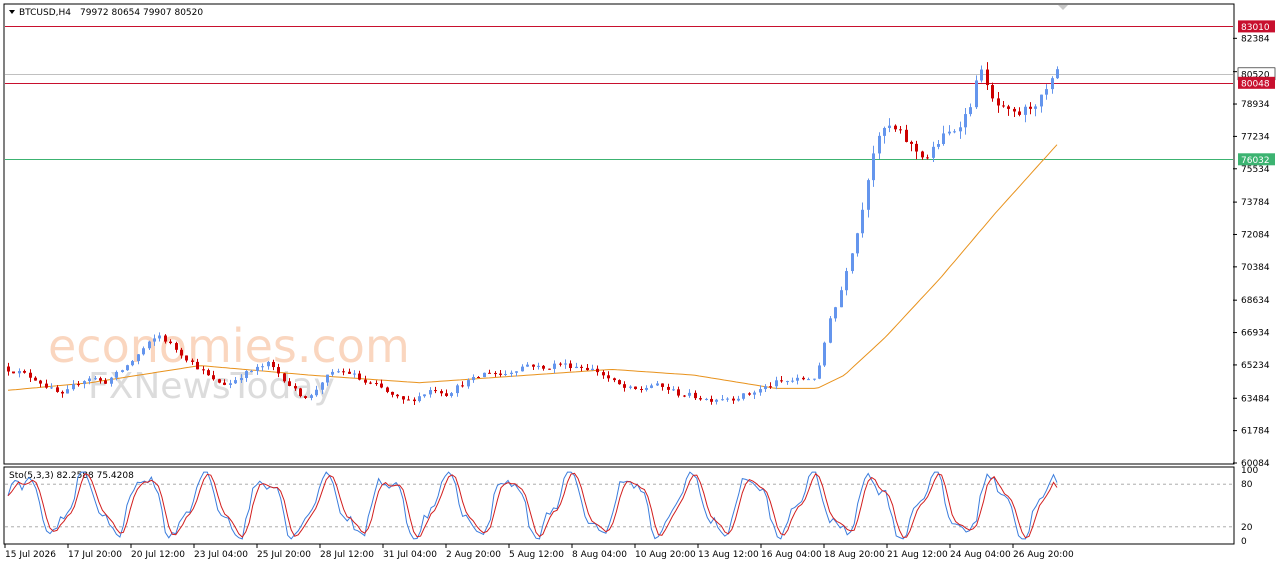 The width and height of the screenshot is (1280, 571). Describe the element at coordinates (1255, 170) in the screenshot. I see `price-tick-label: 75534` at that location.